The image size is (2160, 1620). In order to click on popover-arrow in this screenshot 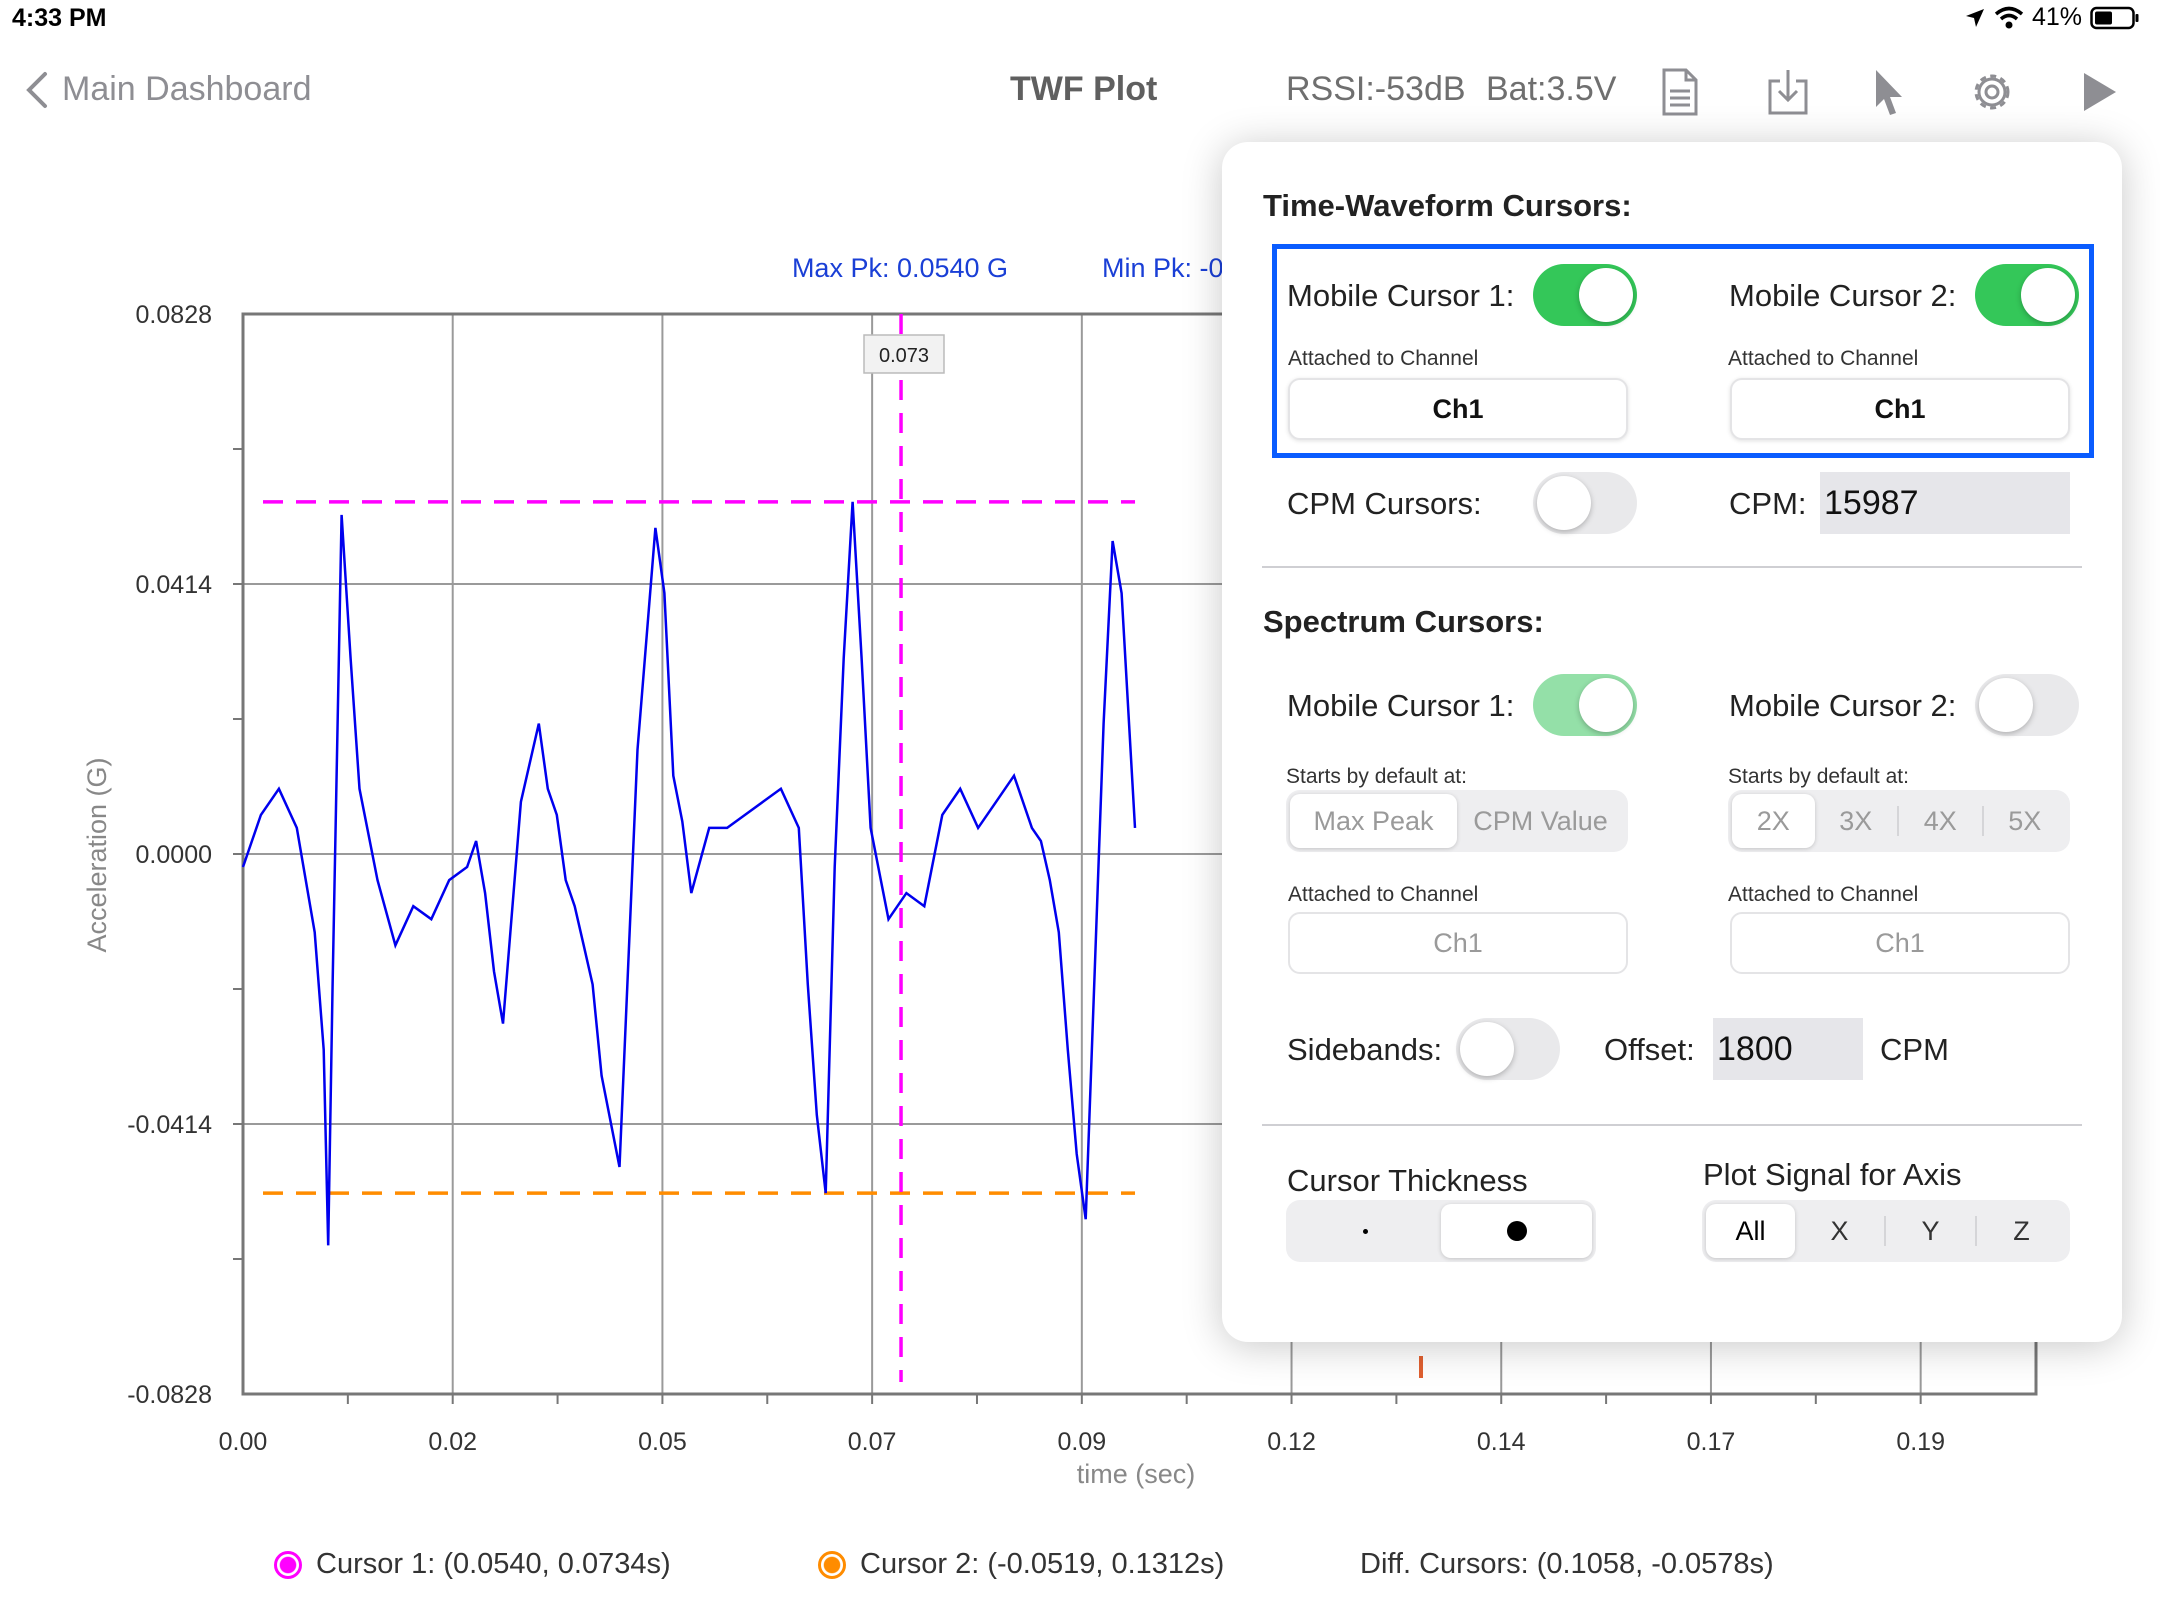, I will do `click(1894, 129)`.